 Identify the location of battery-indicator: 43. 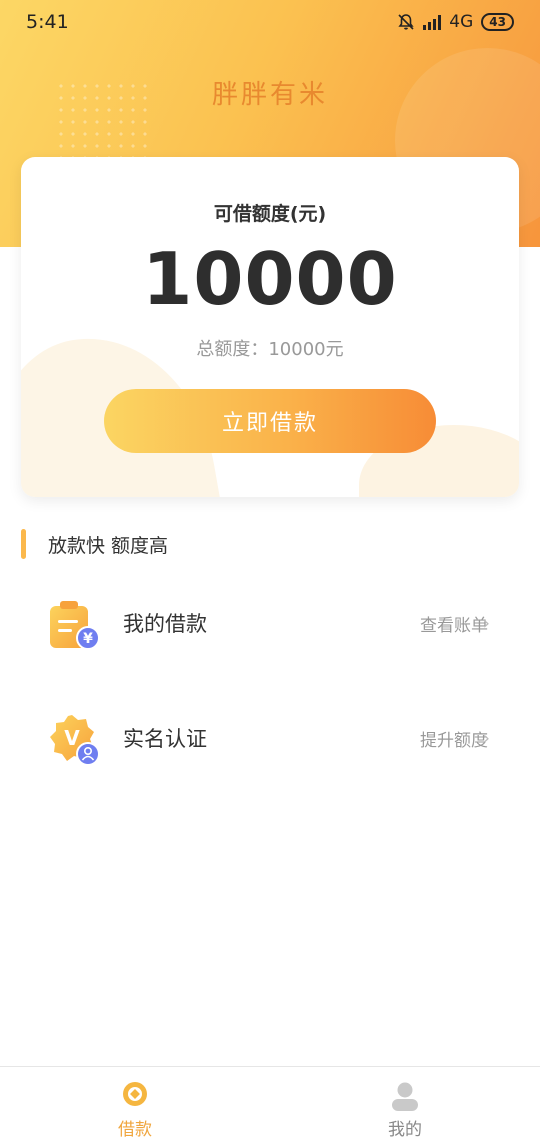
(497, 22).